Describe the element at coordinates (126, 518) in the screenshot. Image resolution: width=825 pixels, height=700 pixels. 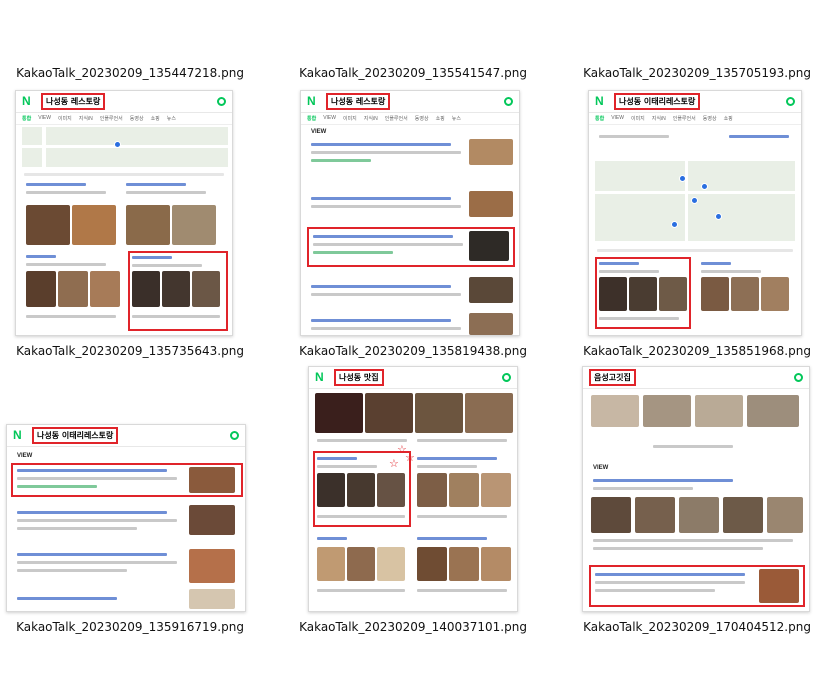
I see `file-thumbnail: N 나성동 이태리레스토랑 VIEW` at that location.